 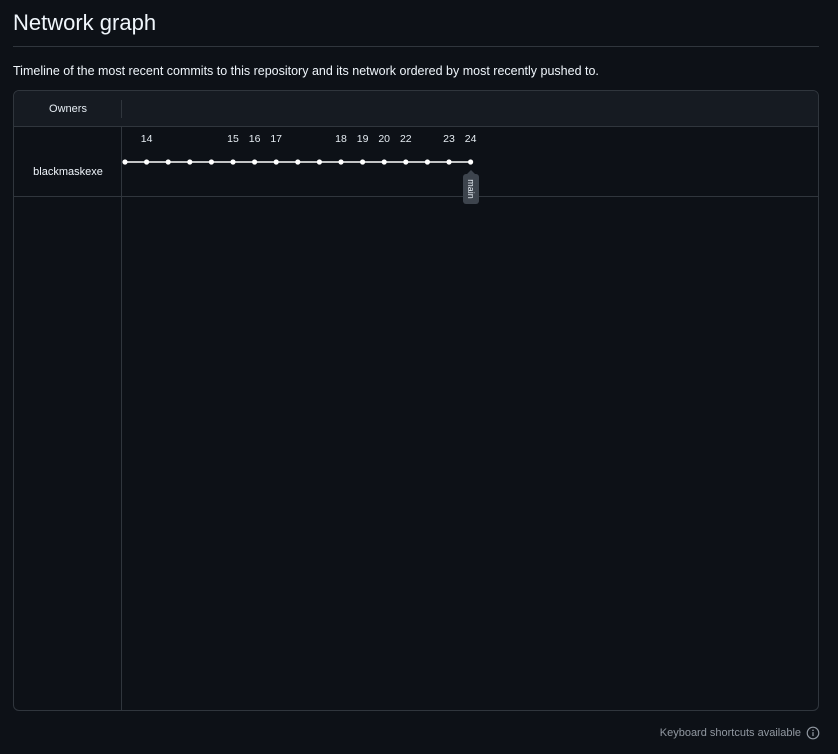 I want to click on branch-label: main, so click(x=470, y=189).